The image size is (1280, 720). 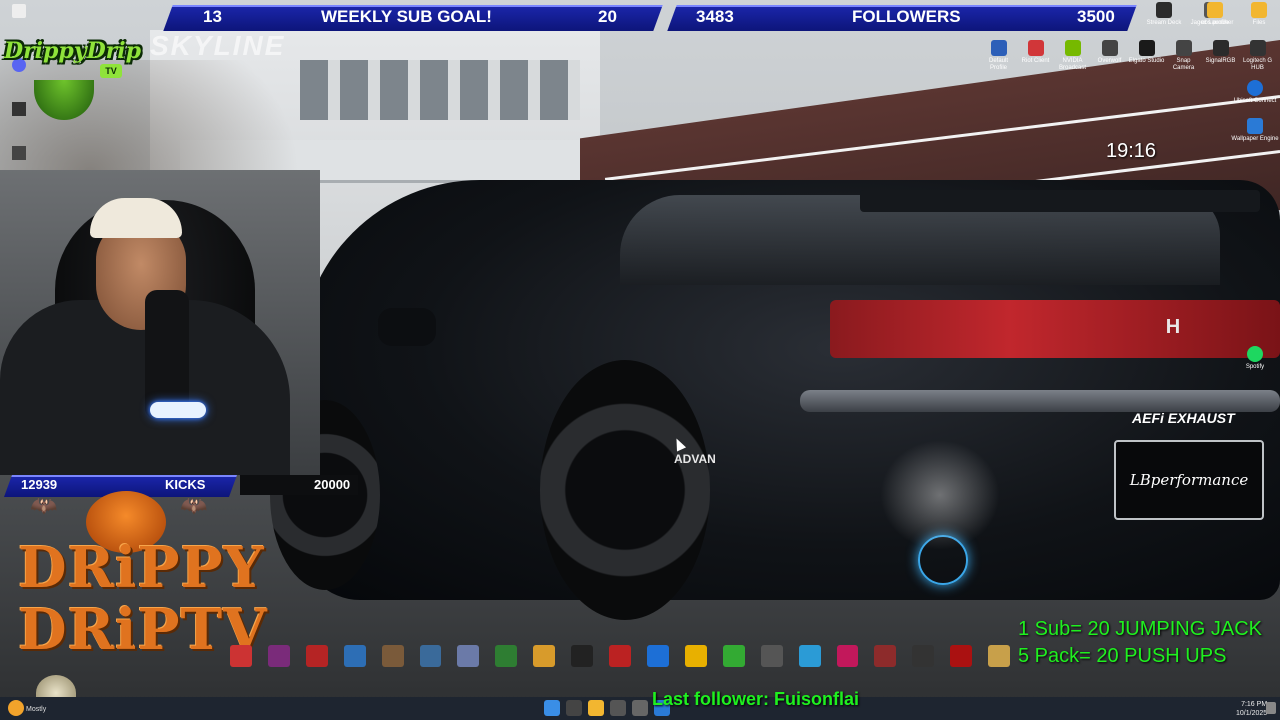 What do you see at coordinates (212, 16) in the screenshot?
I see `sub-goal-current: 13` at bounding box center [212, 16].